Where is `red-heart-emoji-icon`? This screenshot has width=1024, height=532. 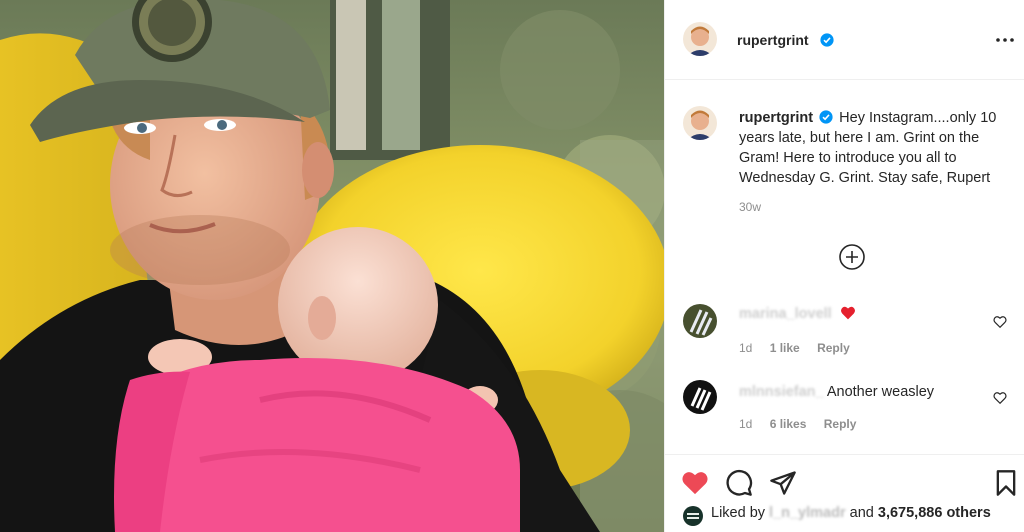
red-heart-emoji-icon is located at coordinates (847, 313).